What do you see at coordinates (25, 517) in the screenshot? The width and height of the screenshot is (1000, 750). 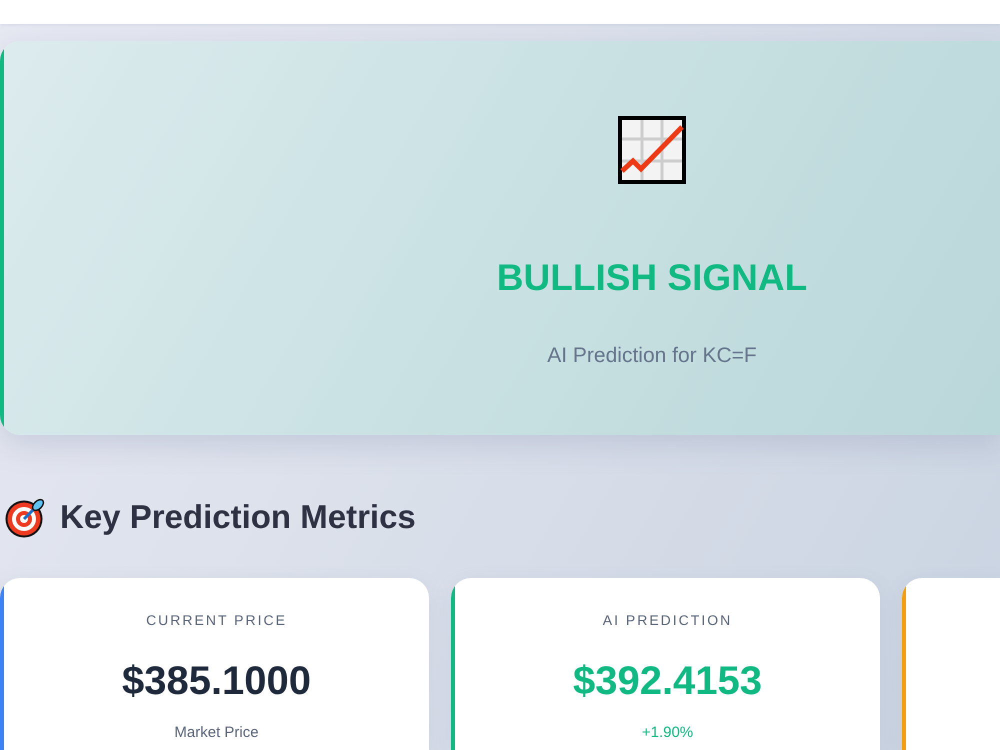 I see `target-icon` at bounding box center [25, 517].